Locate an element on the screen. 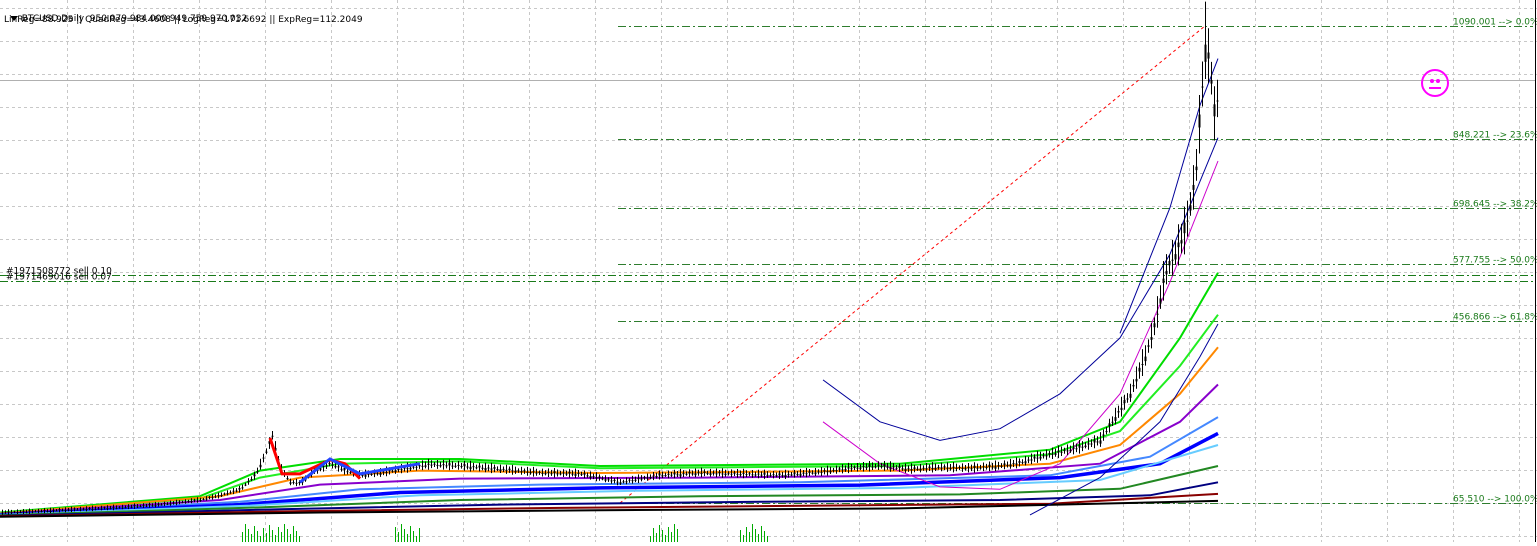 The height and width of the screenshot is (546, 1537). regression-curve is located at coordinates (1169, 196).